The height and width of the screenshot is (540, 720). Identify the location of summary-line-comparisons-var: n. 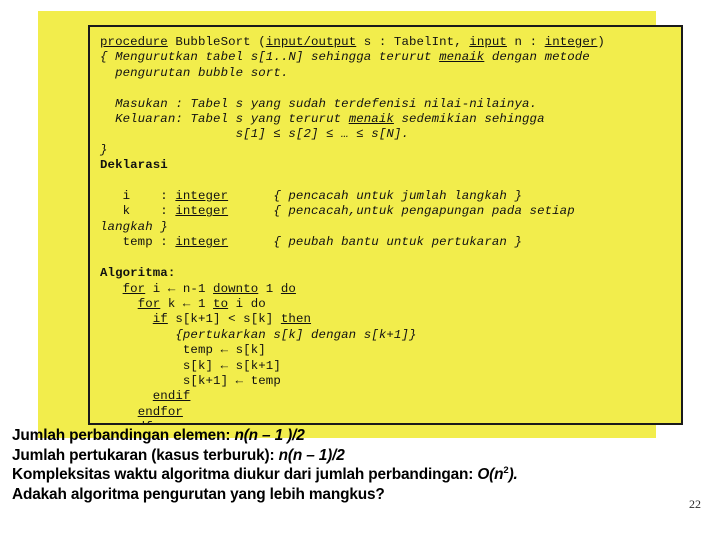
(239, 435).